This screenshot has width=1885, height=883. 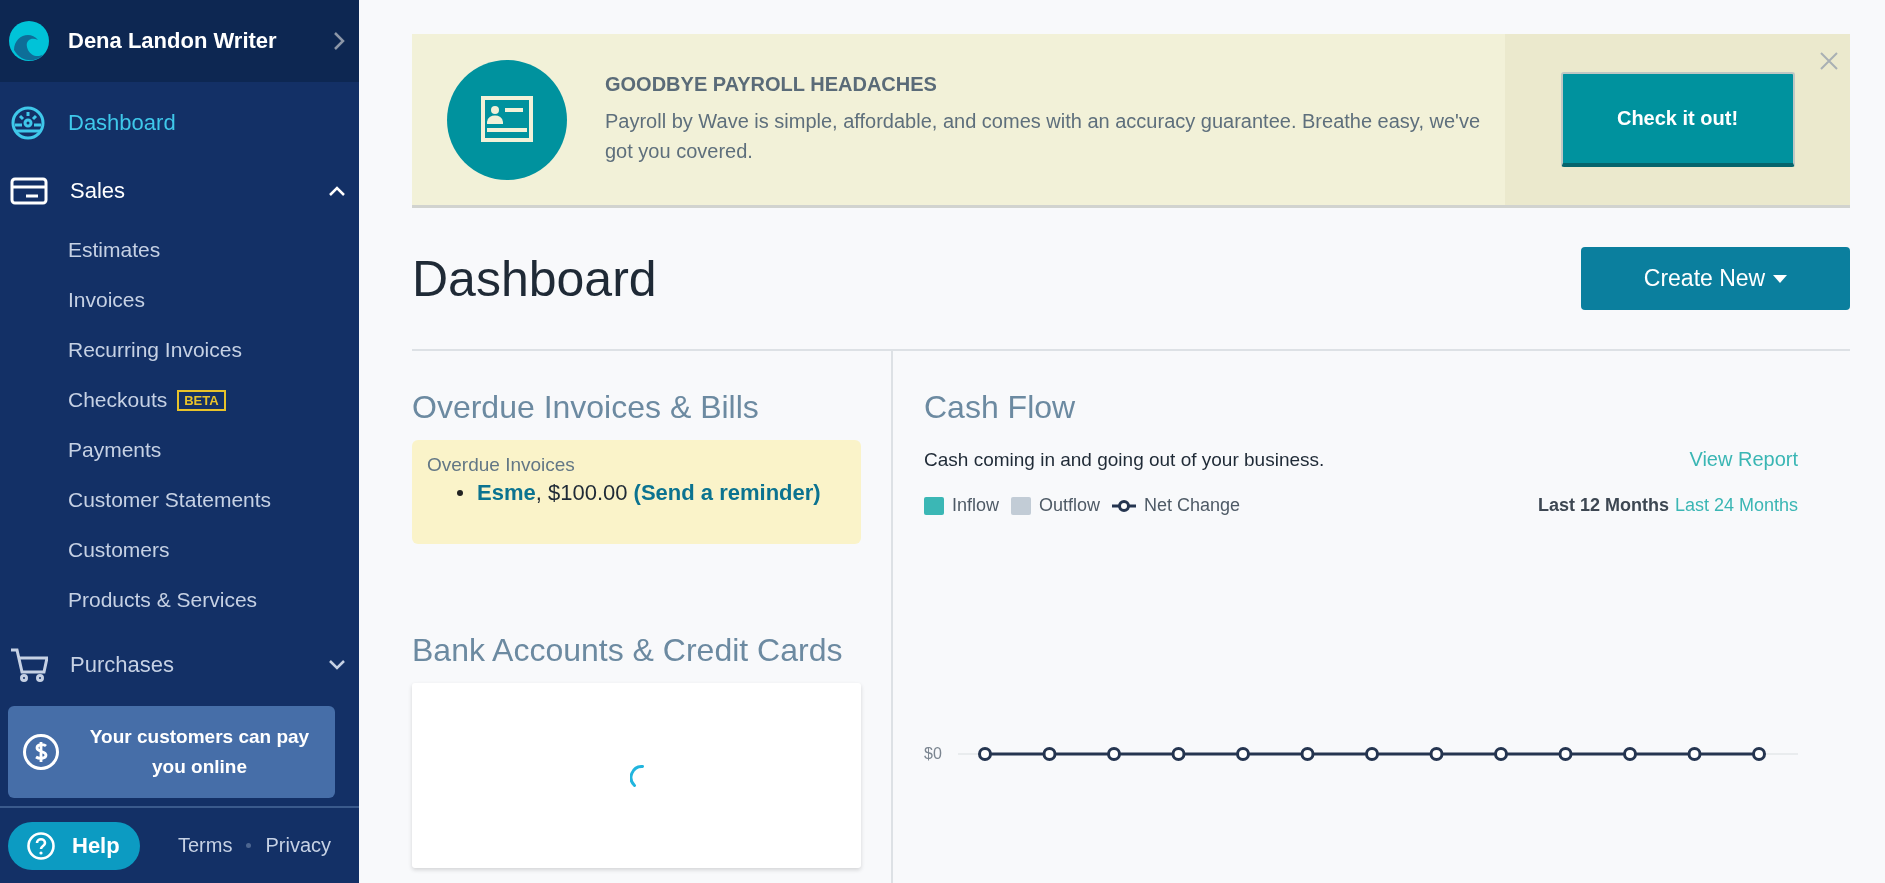 I want to click on section-heading: Bank Accounts & Credit Cards, so click(x=628, y=650).